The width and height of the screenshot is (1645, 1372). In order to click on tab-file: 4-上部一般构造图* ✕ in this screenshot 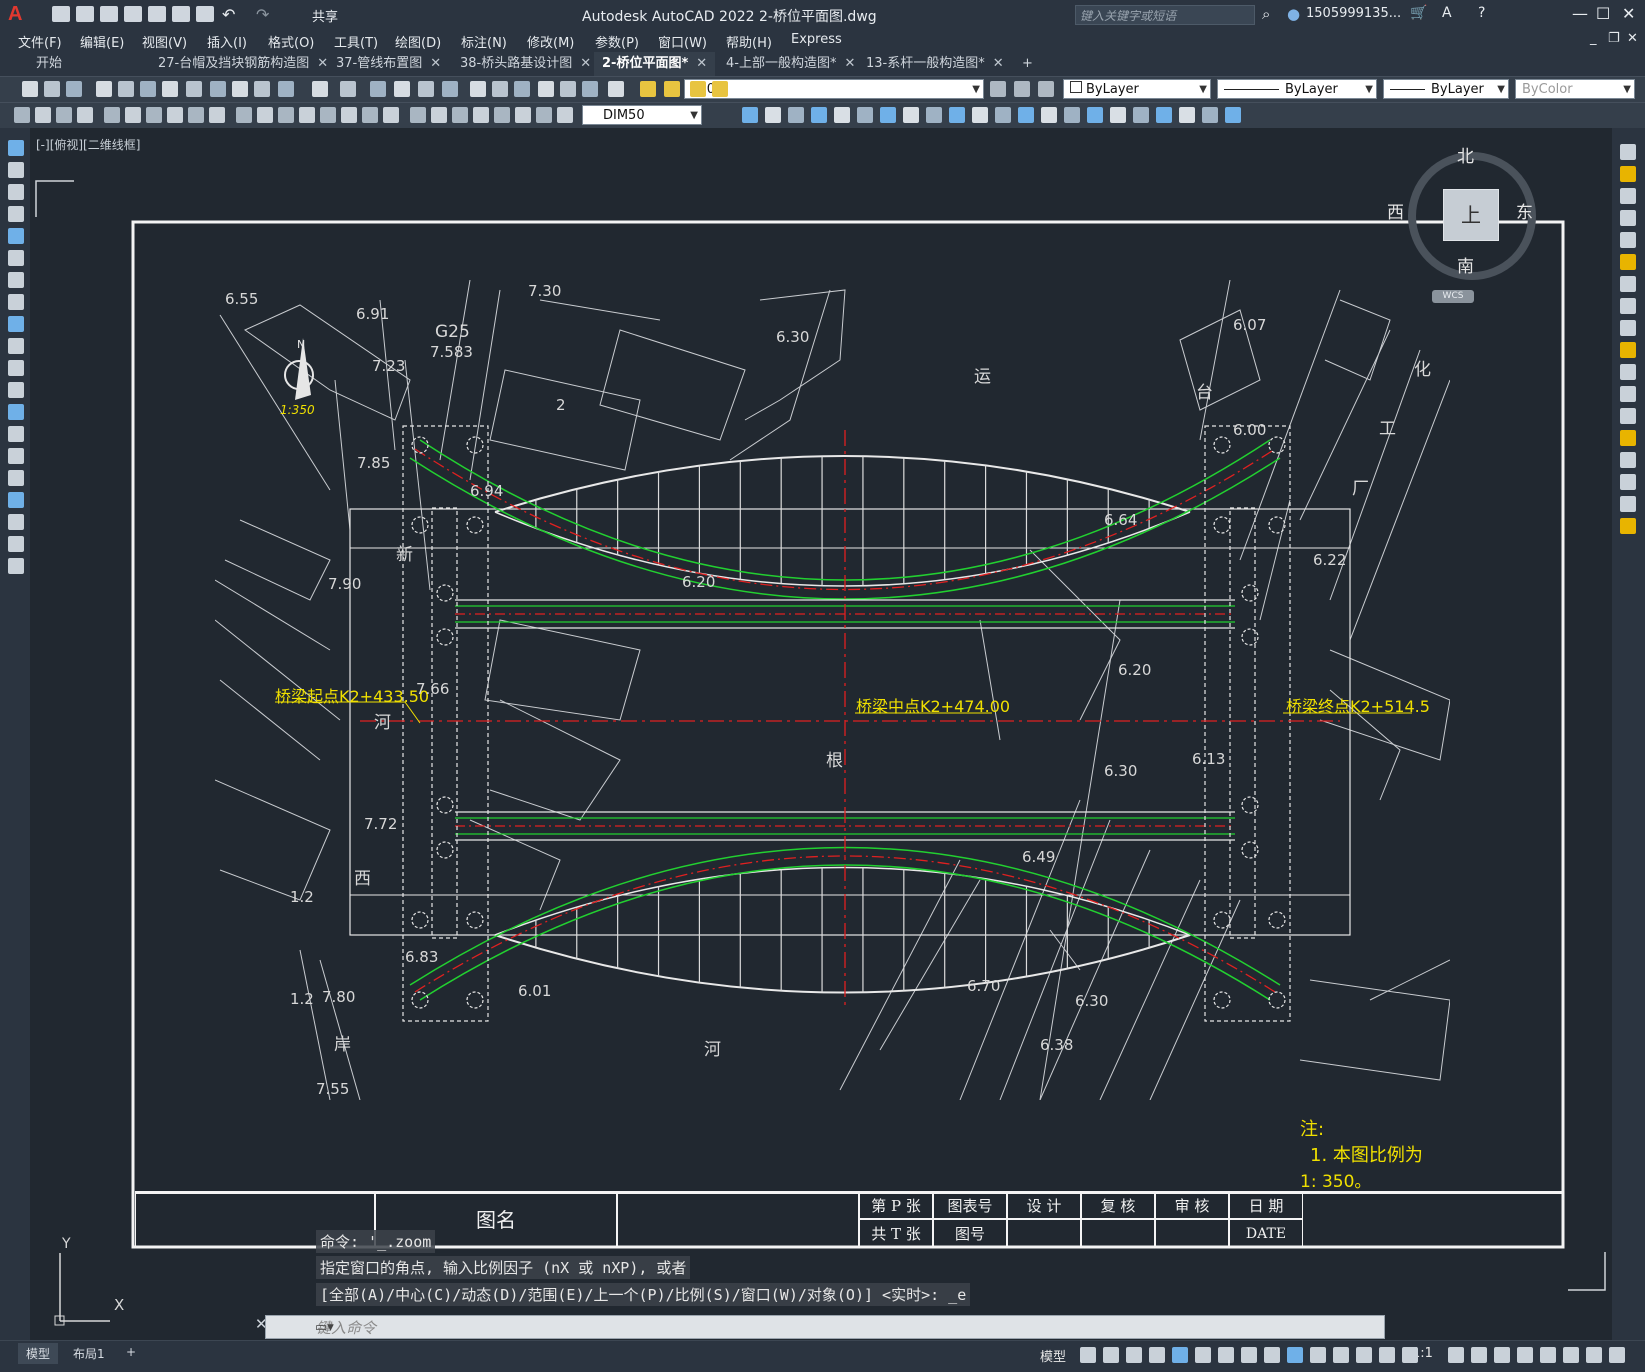, I will do `click(790, 64)`.